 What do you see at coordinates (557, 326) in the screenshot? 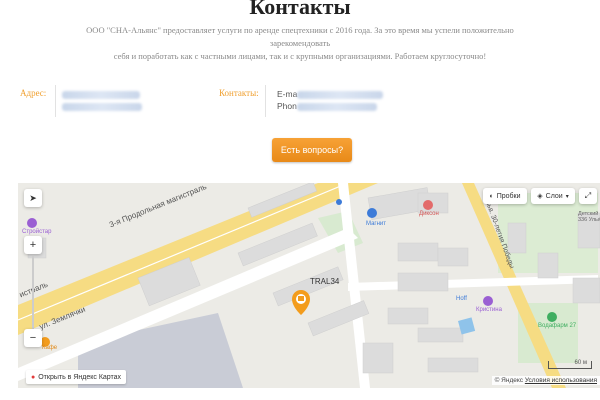
I see `poi-label: Водафарм 27` at bounding box center [557, 326].